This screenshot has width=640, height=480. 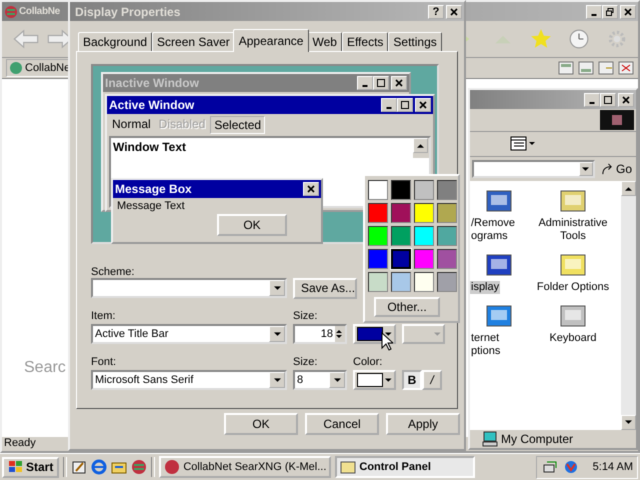 I want to click on control-panel-item: Folder Options, so click(x=573, y=287).